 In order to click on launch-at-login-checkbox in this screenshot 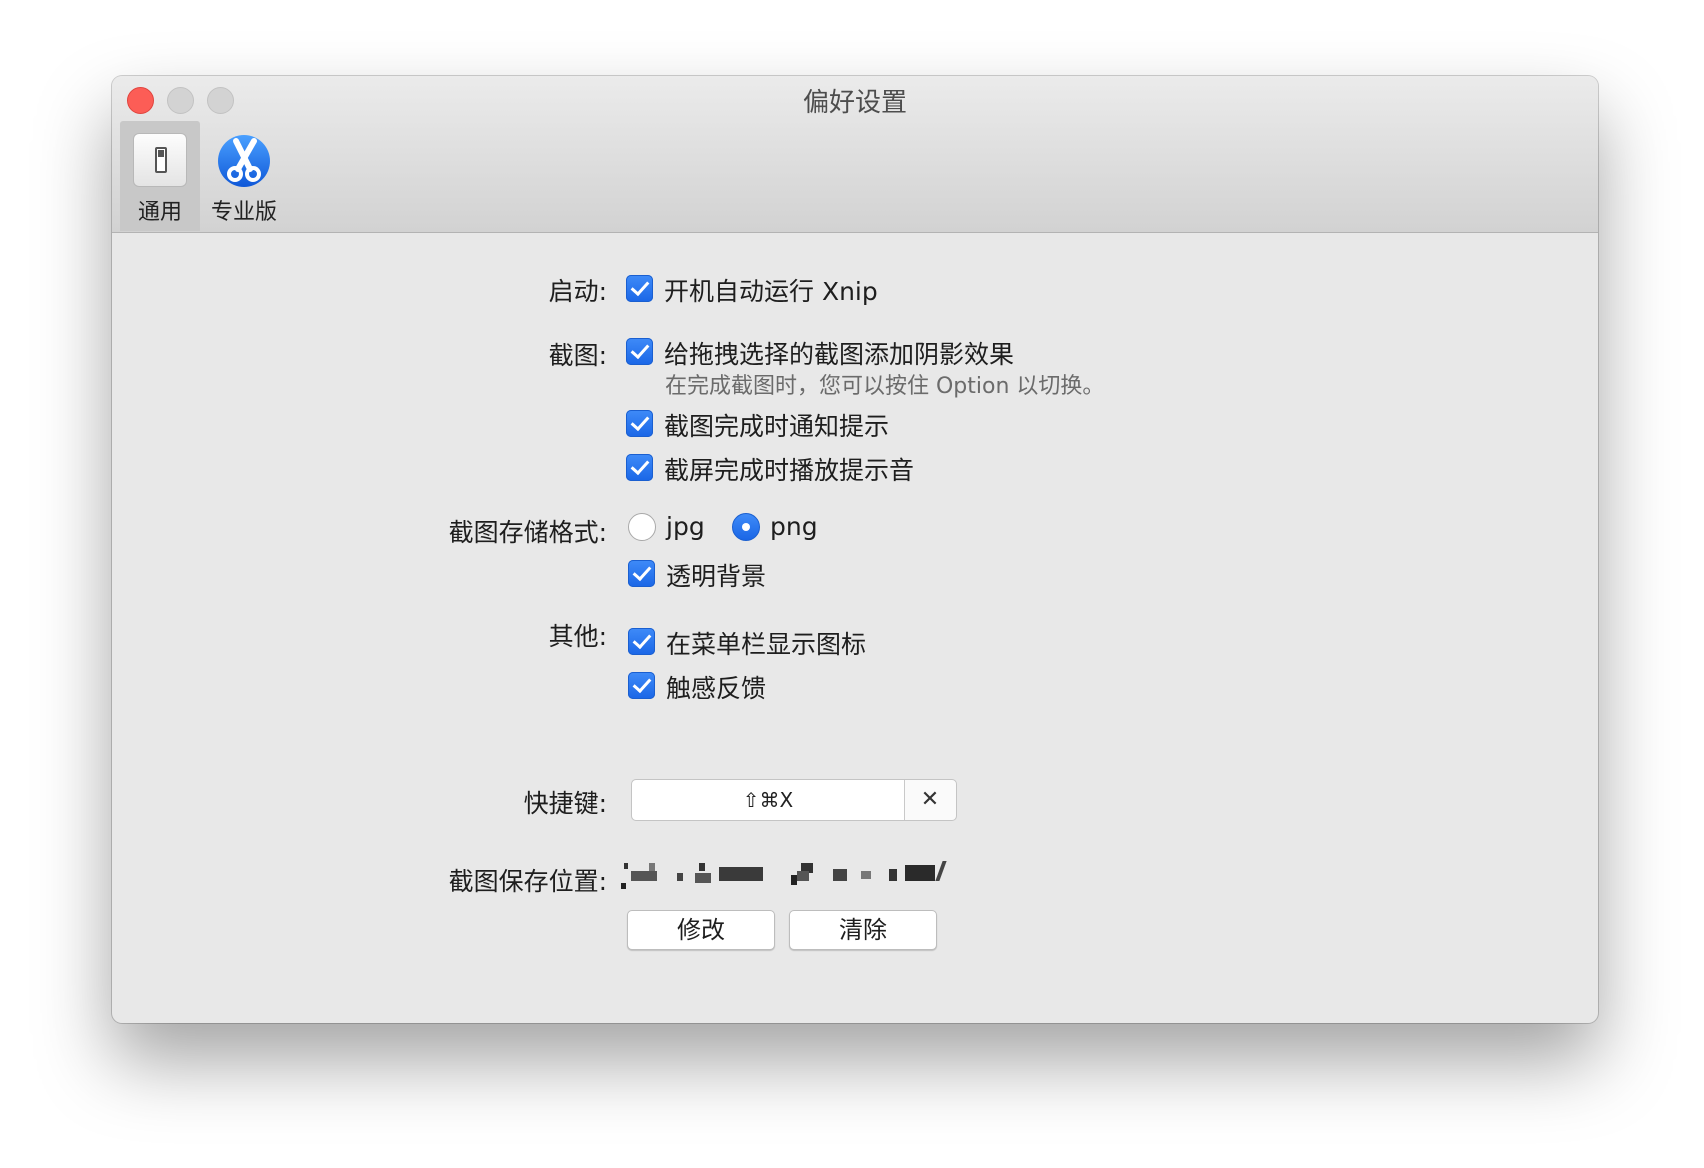, I will do `click(639, 288)`.